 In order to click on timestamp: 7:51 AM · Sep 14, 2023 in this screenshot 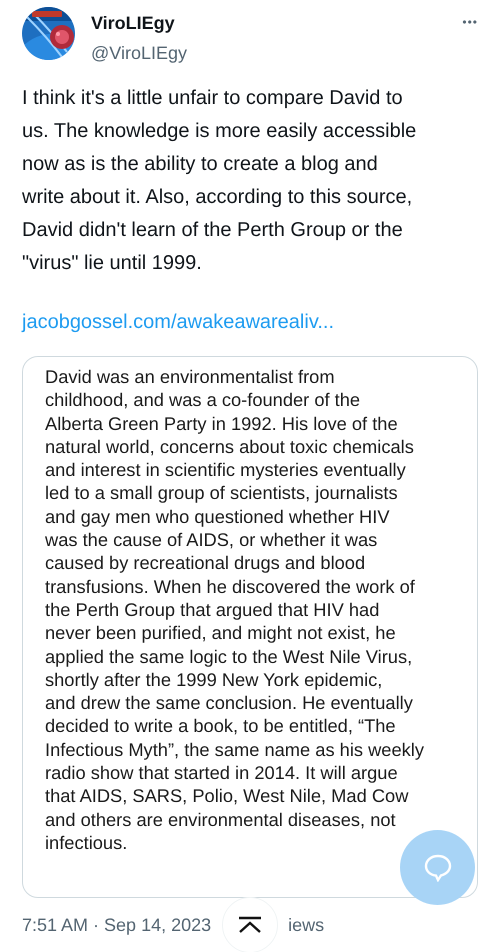, I will do `click(117, 925)`.